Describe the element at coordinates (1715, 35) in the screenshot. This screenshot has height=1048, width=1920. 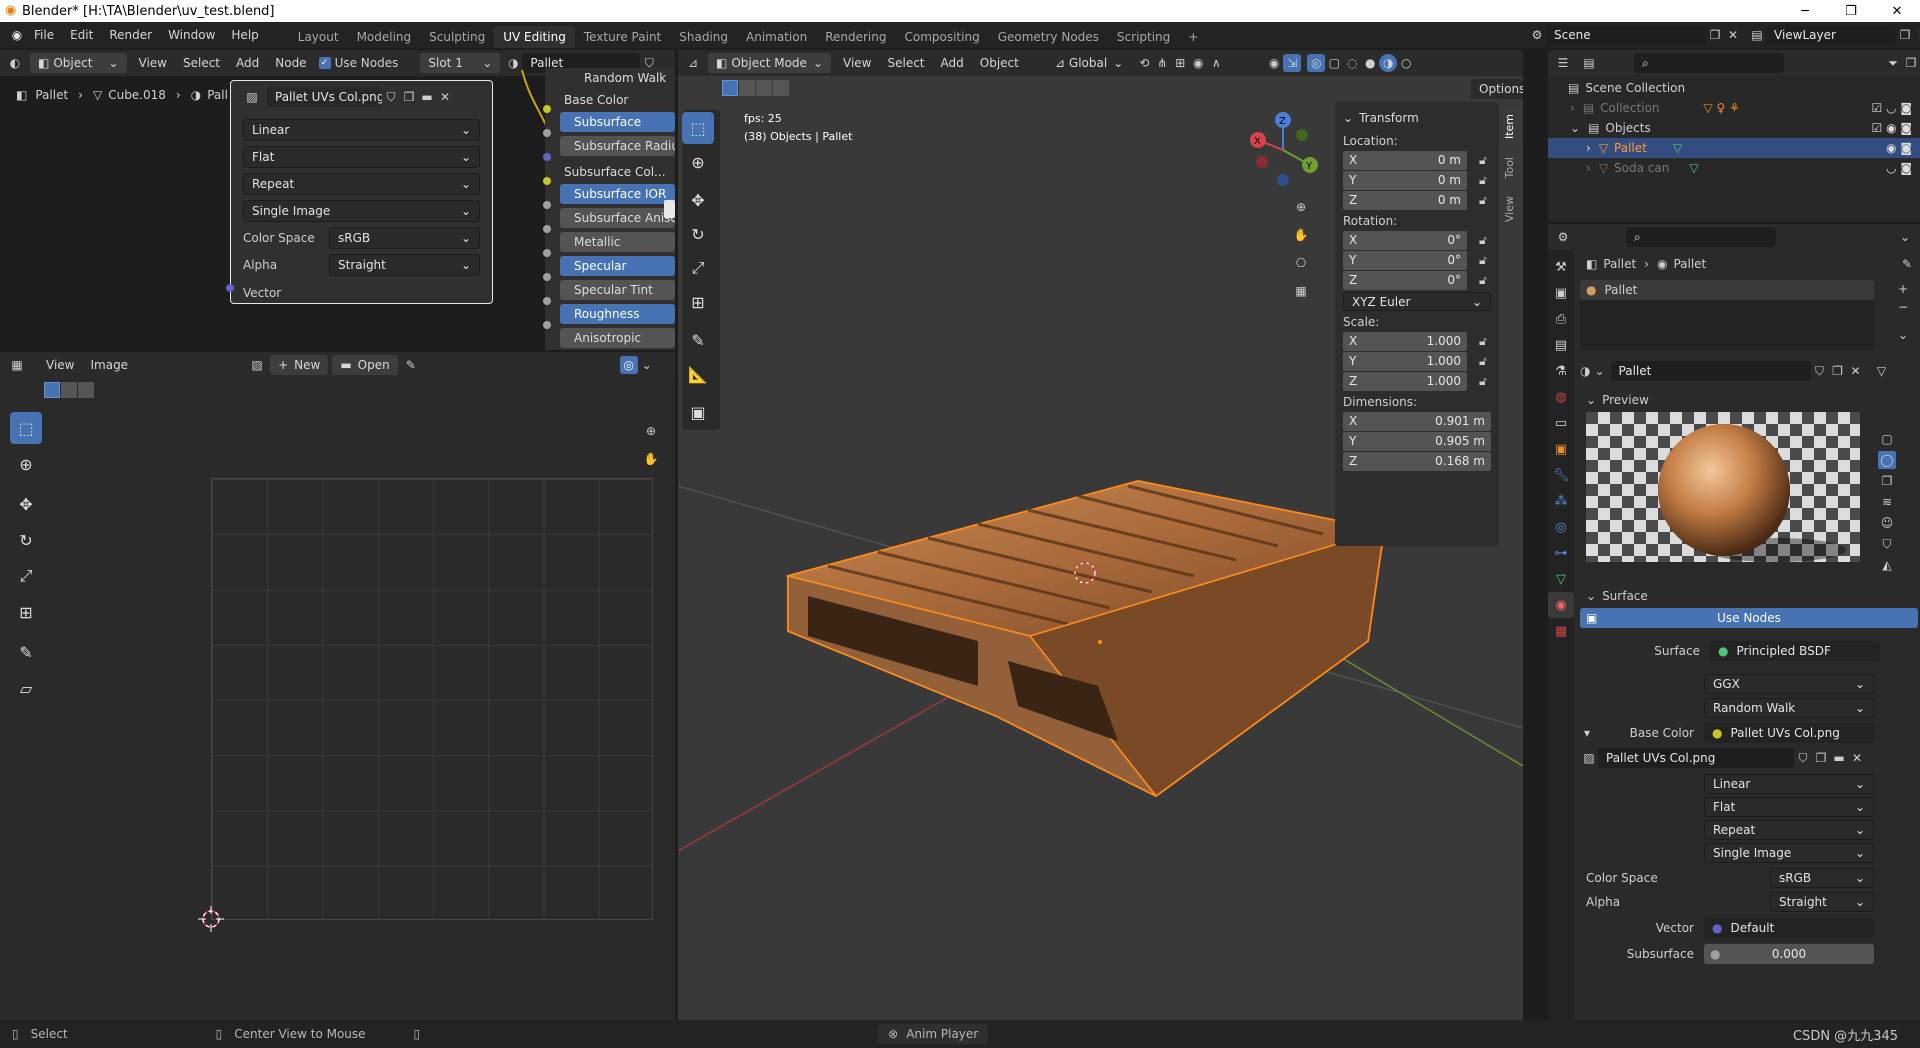
I see `new-scene-icon: ❐` at that location.